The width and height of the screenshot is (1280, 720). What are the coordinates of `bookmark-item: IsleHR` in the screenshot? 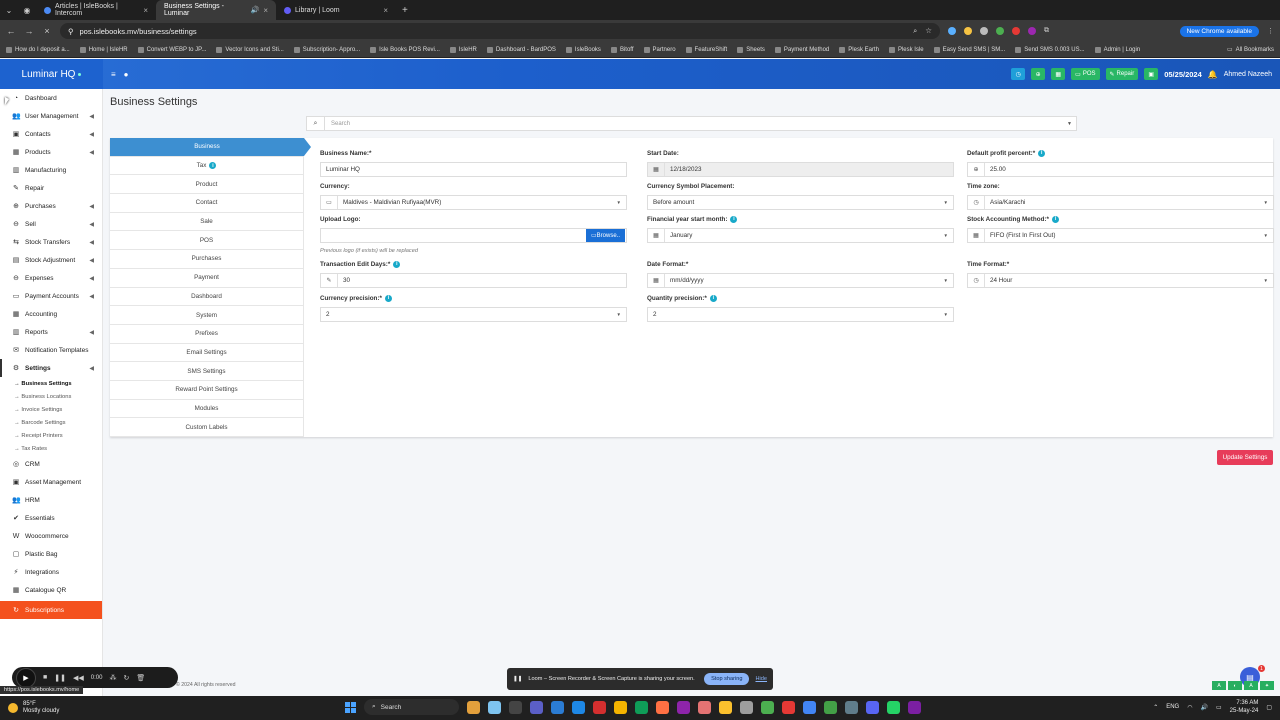 It's located at (463, 49).